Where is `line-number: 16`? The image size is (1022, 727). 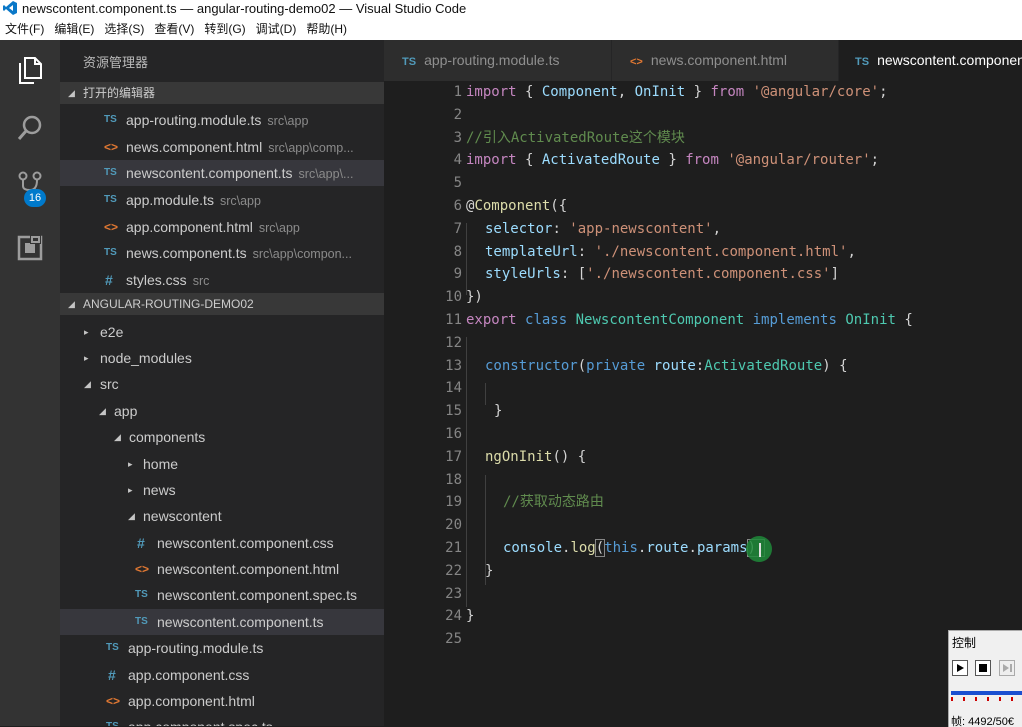 line-number: 16 is located at coordinates (453, 434).